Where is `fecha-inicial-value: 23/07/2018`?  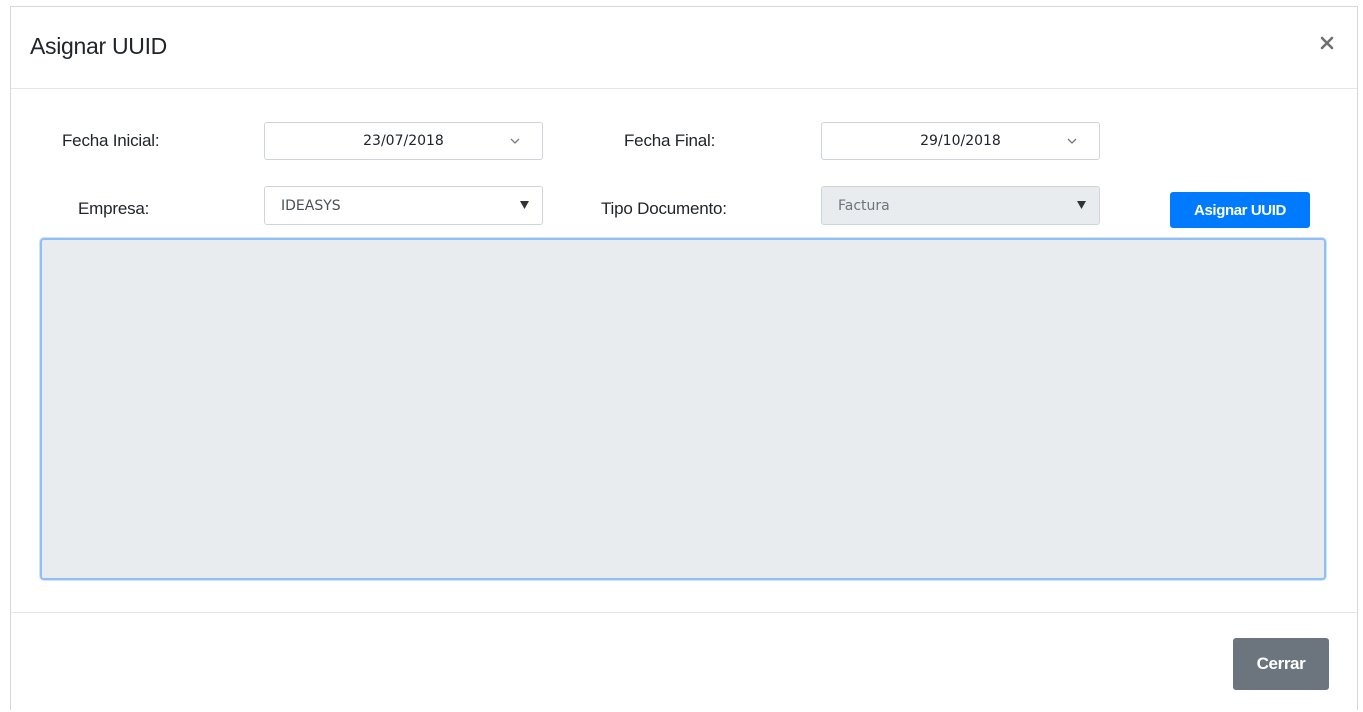
fecha-inicial-value: 23/07/2018 is located at coordinates (403, 141).